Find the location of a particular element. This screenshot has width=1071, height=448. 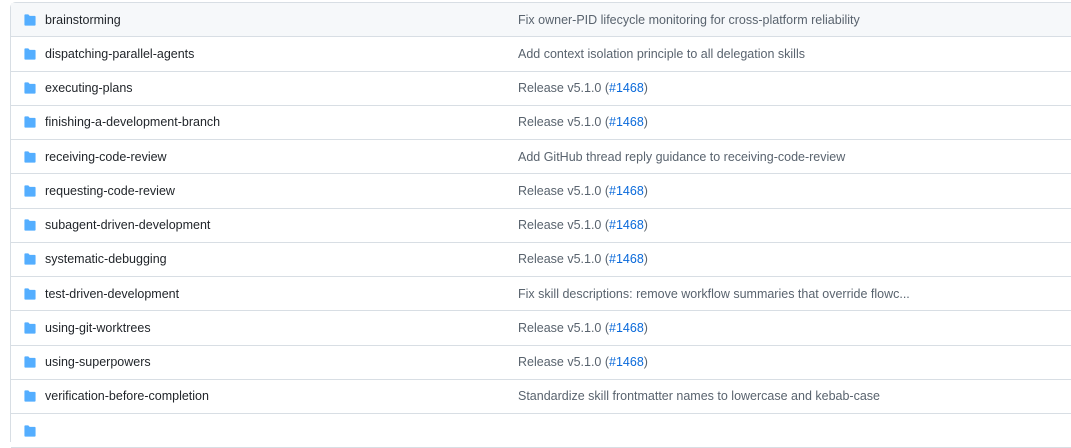

folder-name-link: receiving-code-review is located at coordinates (106, 157).